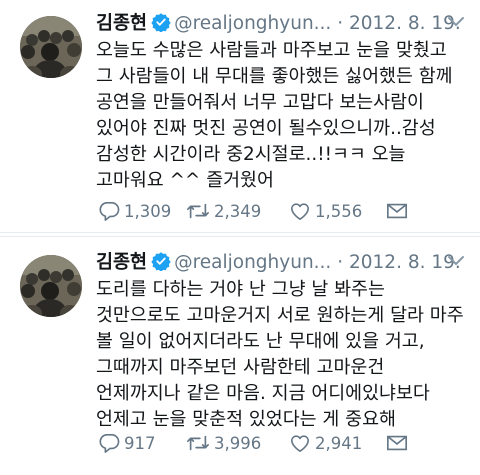  I want to click on tweet-text-line: 도리를 다하는 거야 난 그냥 날 봐주는, so click(240, 289).